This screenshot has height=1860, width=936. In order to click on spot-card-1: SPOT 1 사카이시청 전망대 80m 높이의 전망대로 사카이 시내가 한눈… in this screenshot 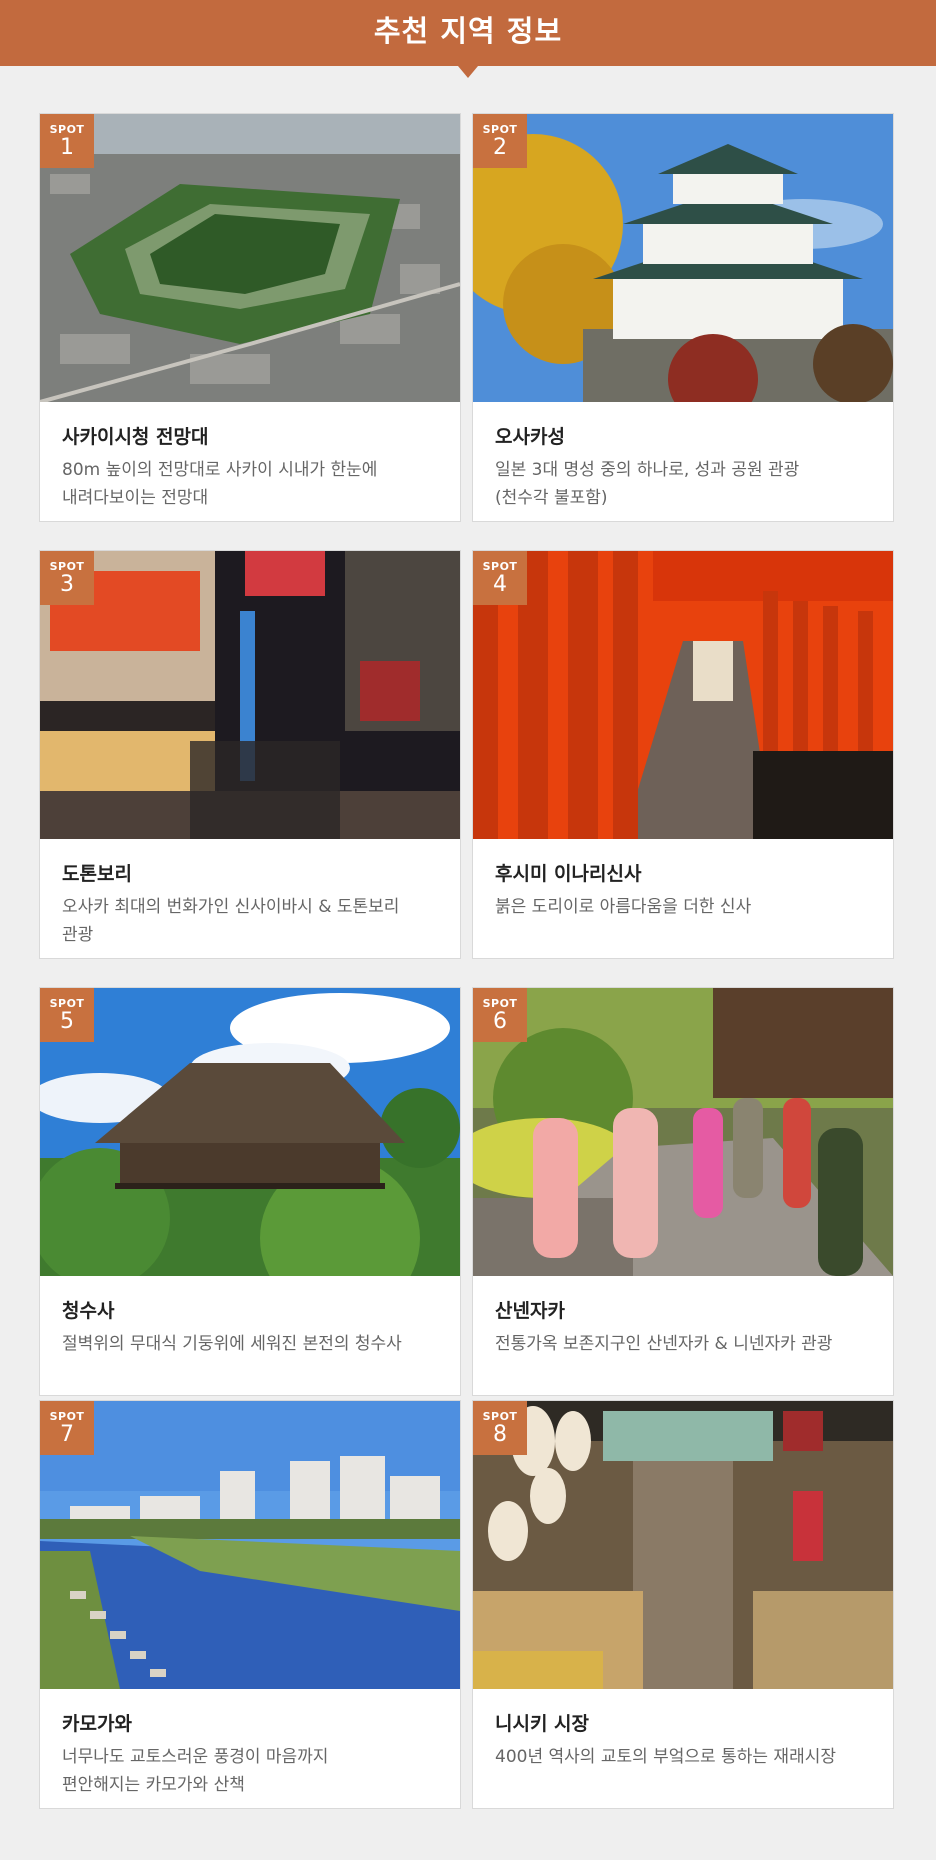, I will do `click(250, 317)`.